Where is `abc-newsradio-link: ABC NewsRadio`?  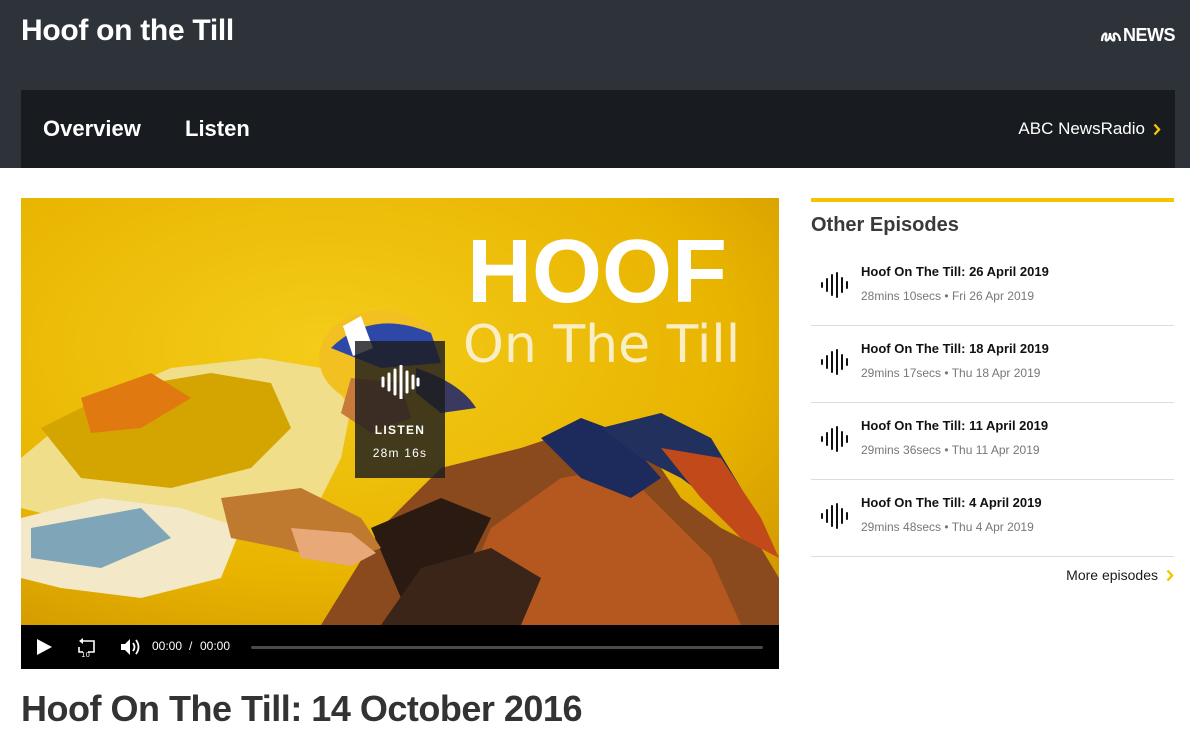
abc-newsradio-link: ABC NewsRadio is located at coordinates (1089, 129).